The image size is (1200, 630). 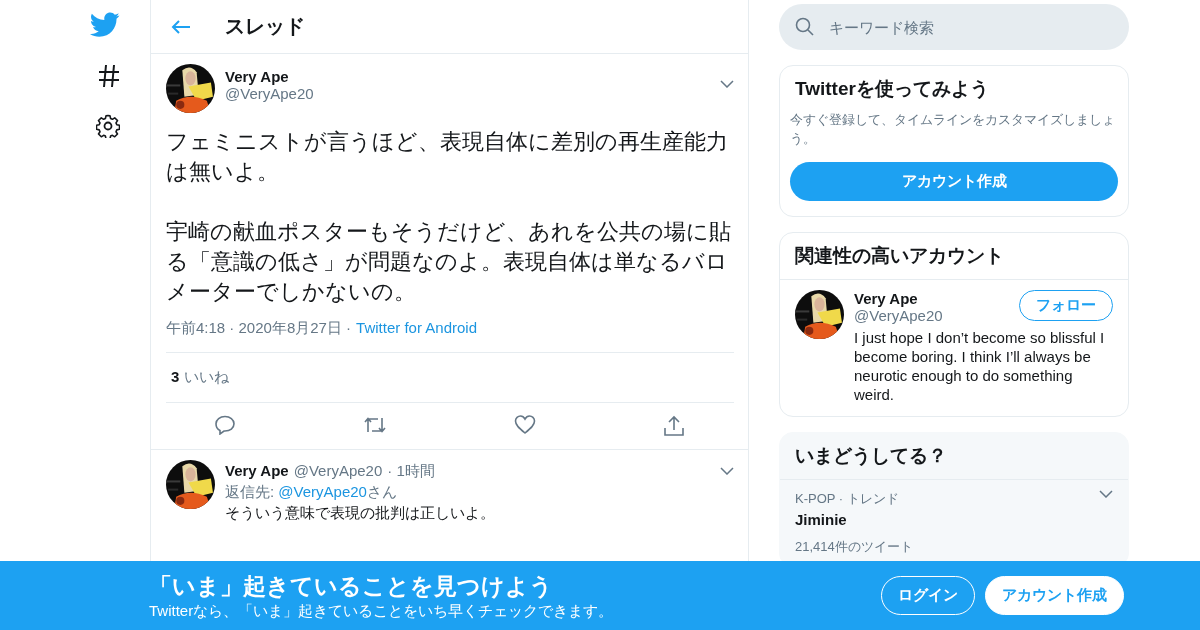 I want to click on settings-icon, so click(x=108, y=126).